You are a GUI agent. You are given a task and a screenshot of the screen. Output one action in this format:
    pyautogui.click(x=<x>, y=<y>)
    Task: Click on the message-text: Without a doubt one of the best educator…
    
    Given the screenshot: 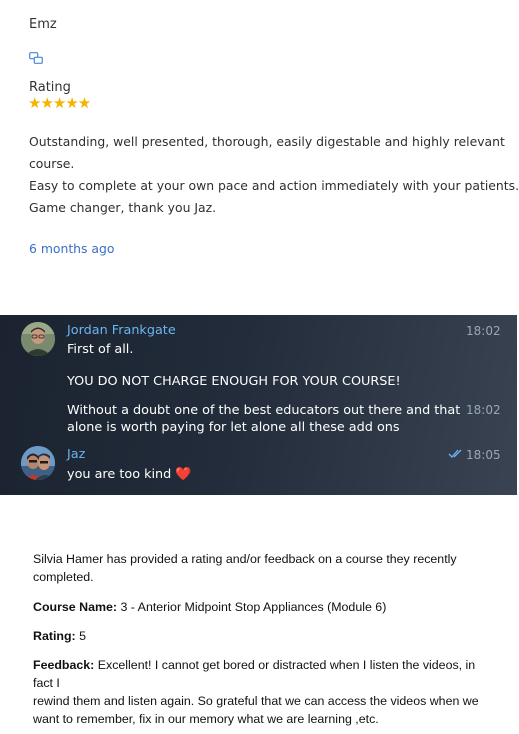 What is the action you would take?
    pyautogui.click(x=264, y=410)
    